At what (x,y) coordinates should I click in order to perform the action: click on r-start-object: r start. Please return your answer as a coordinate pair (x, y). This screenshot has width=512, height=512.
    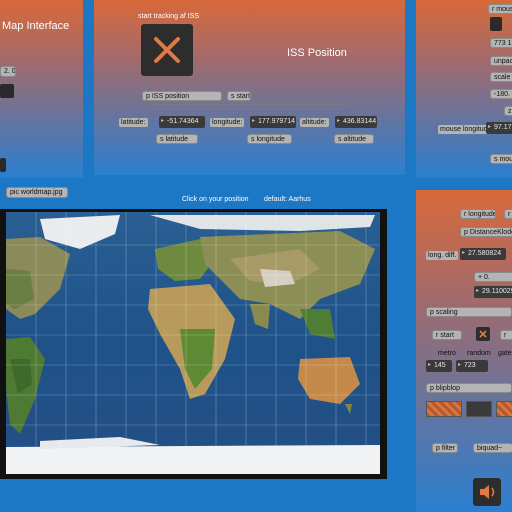
    Looking at the image, I should click on (447, 335).